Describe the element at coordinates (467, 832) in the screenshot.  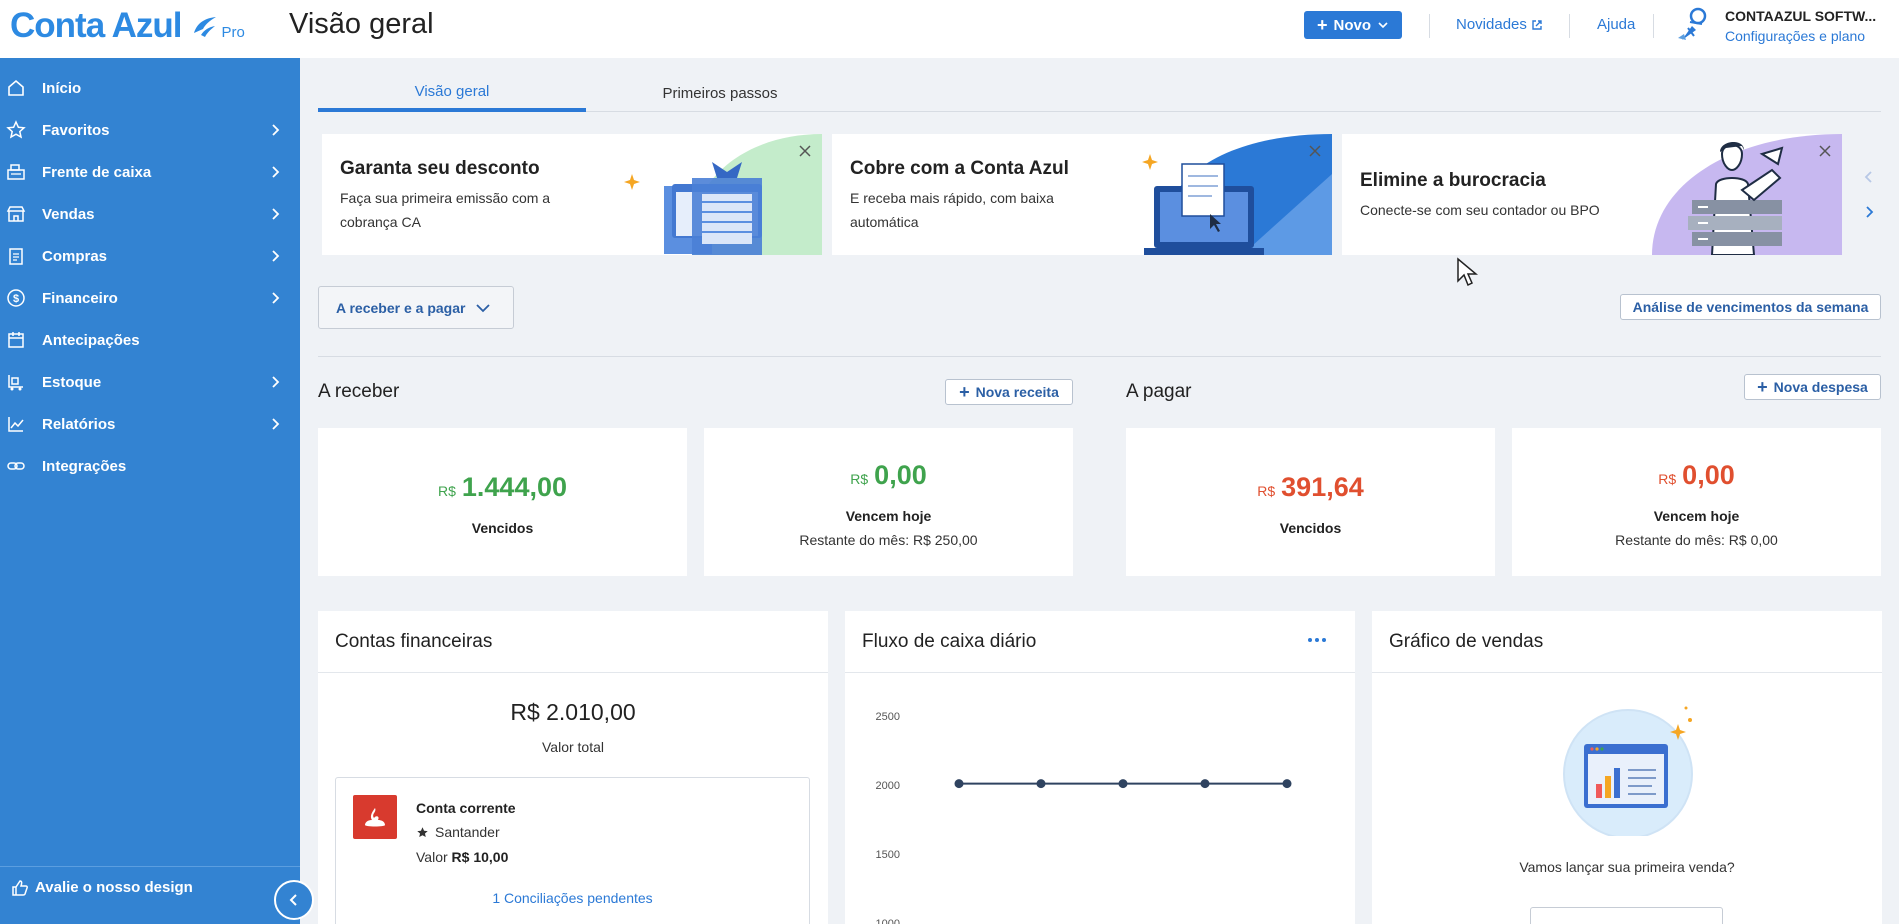
I see `bank-name: Santander` at that location.